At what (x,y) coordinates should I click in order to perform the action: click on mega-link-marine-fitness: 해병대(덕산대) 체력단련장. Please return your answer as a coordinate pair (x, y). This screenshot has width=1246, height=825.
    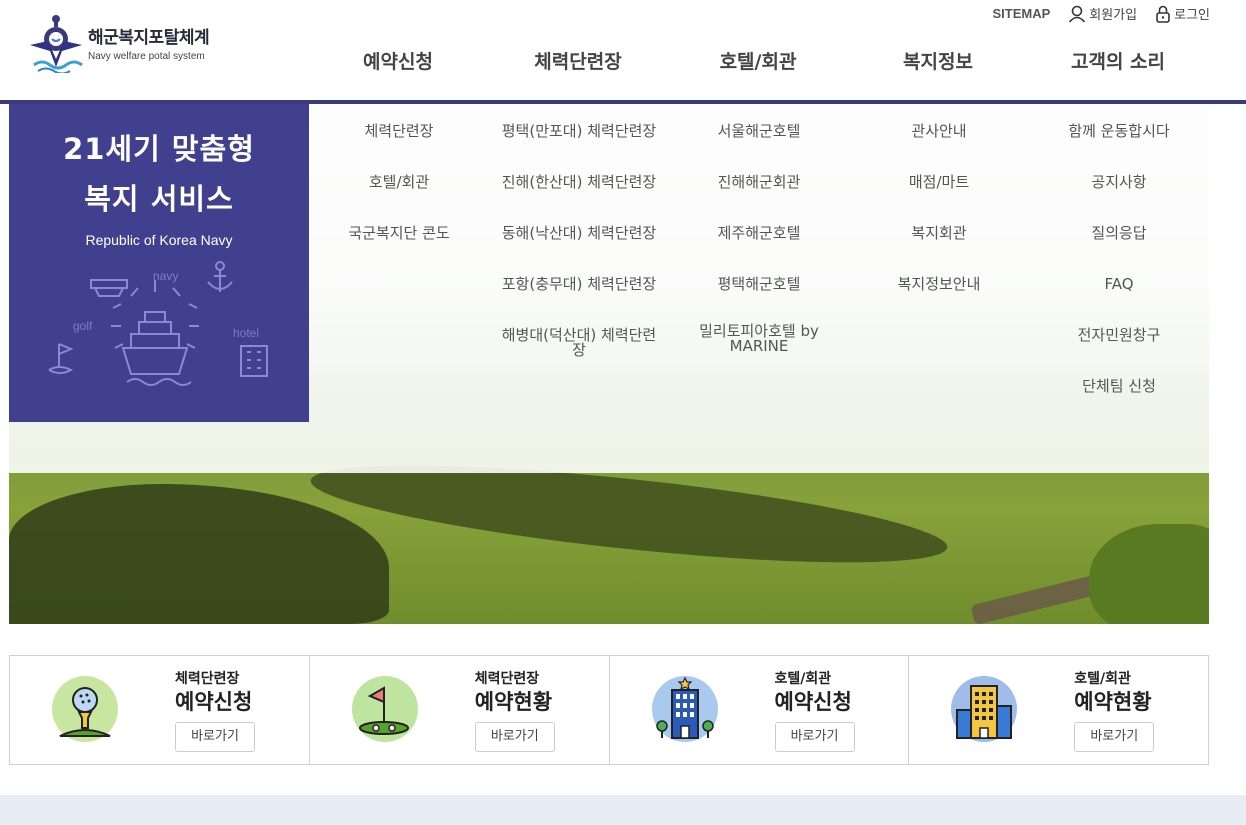
    Looking at the image, I should click on (579, 349).